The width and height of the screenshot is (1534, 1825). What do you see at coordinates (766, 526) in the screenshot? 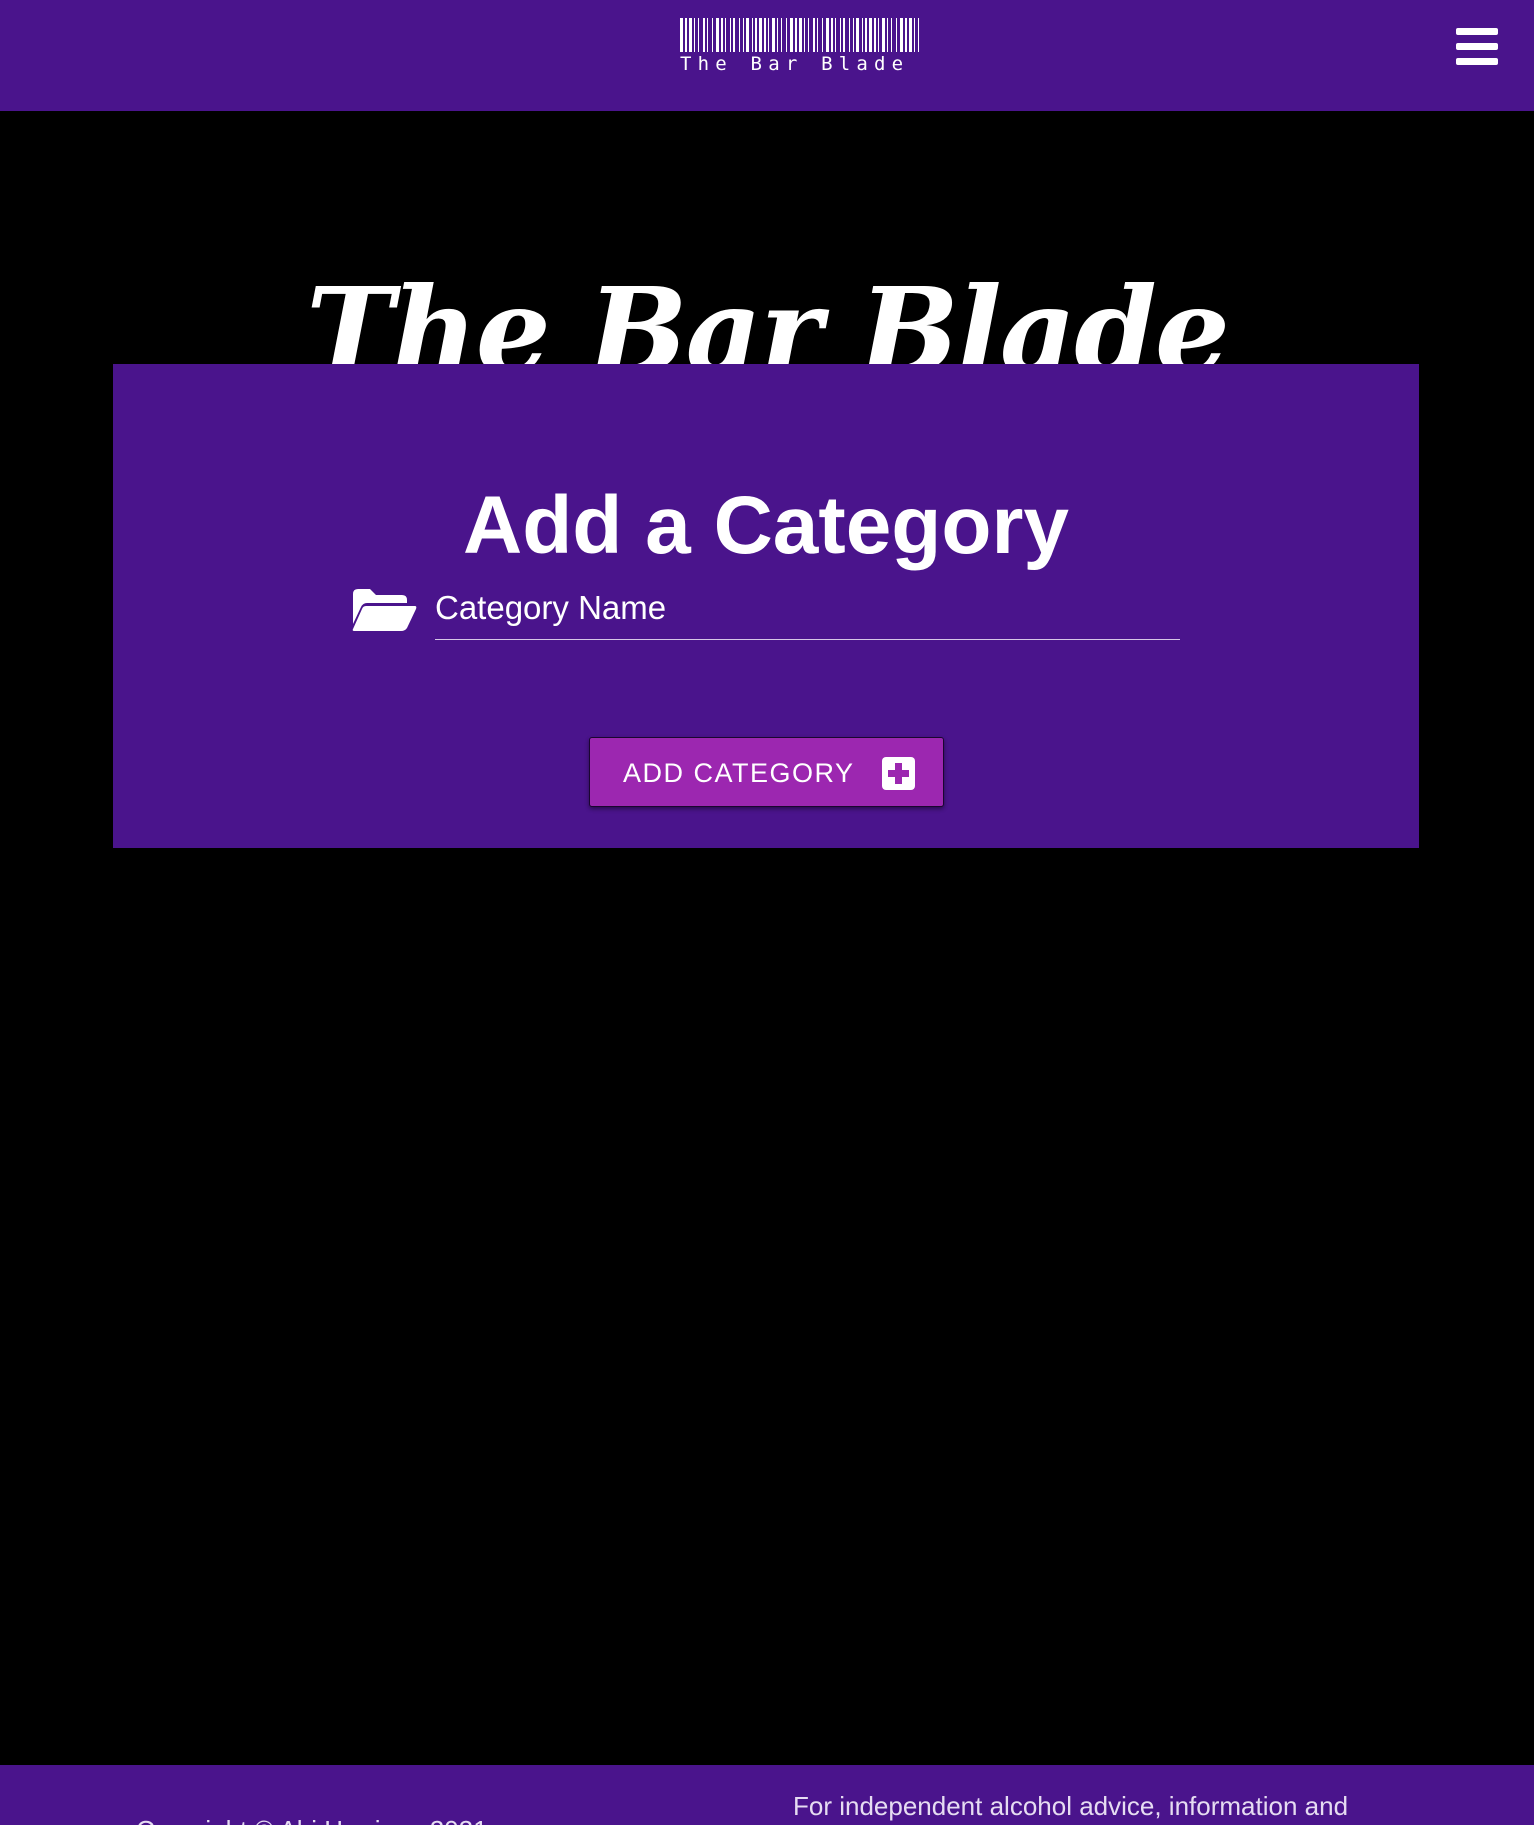
I see `page-title: Add a Category` at bounding box center [766, 526].